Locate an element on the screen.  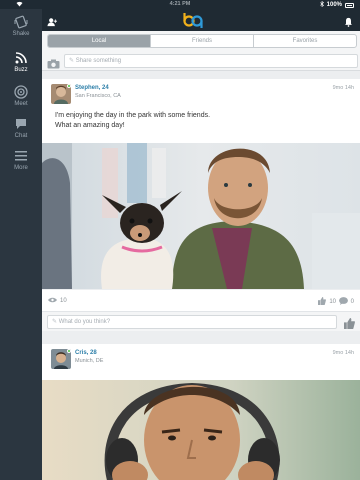
feed-filter-tabs: Local Friends Favorites is located at coordinates (202, 41).